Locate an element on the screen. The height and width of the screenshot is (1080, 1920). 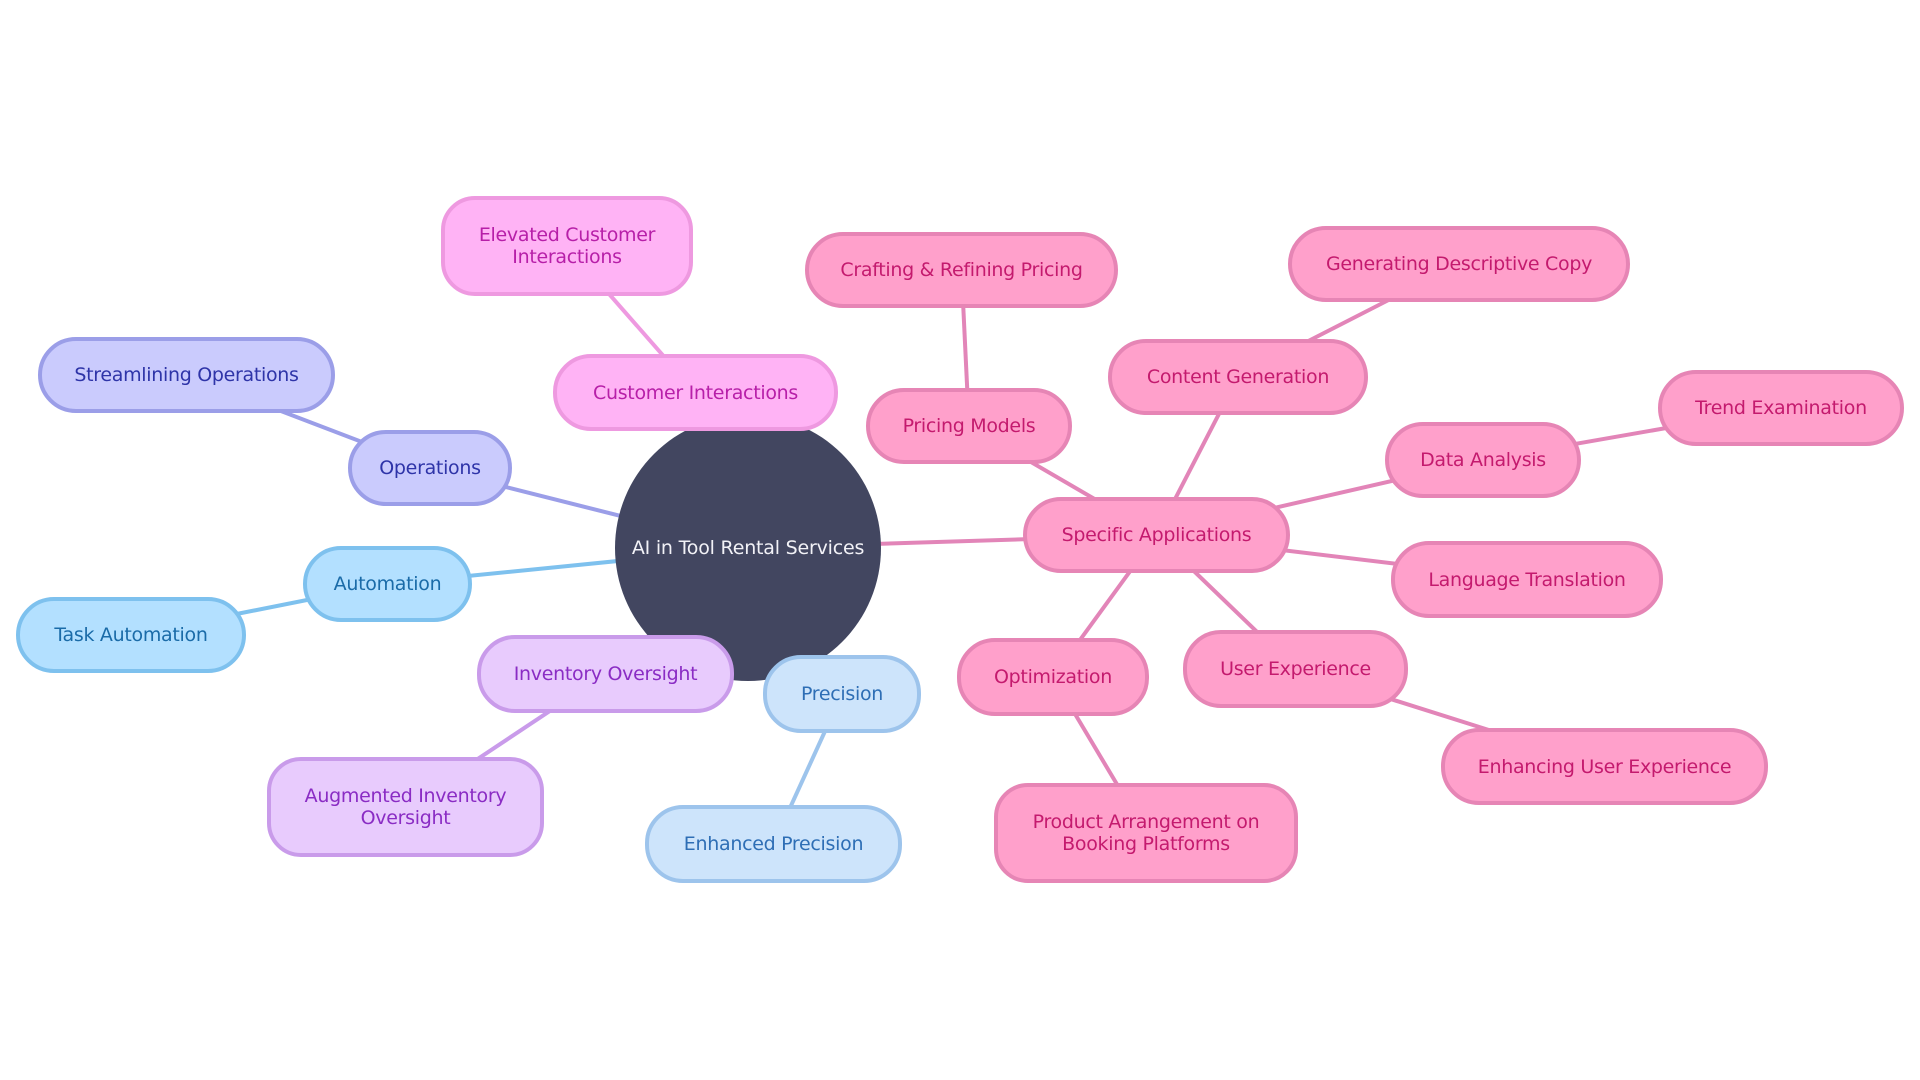
node-automation: Automation is located at coordinates (387, 584).